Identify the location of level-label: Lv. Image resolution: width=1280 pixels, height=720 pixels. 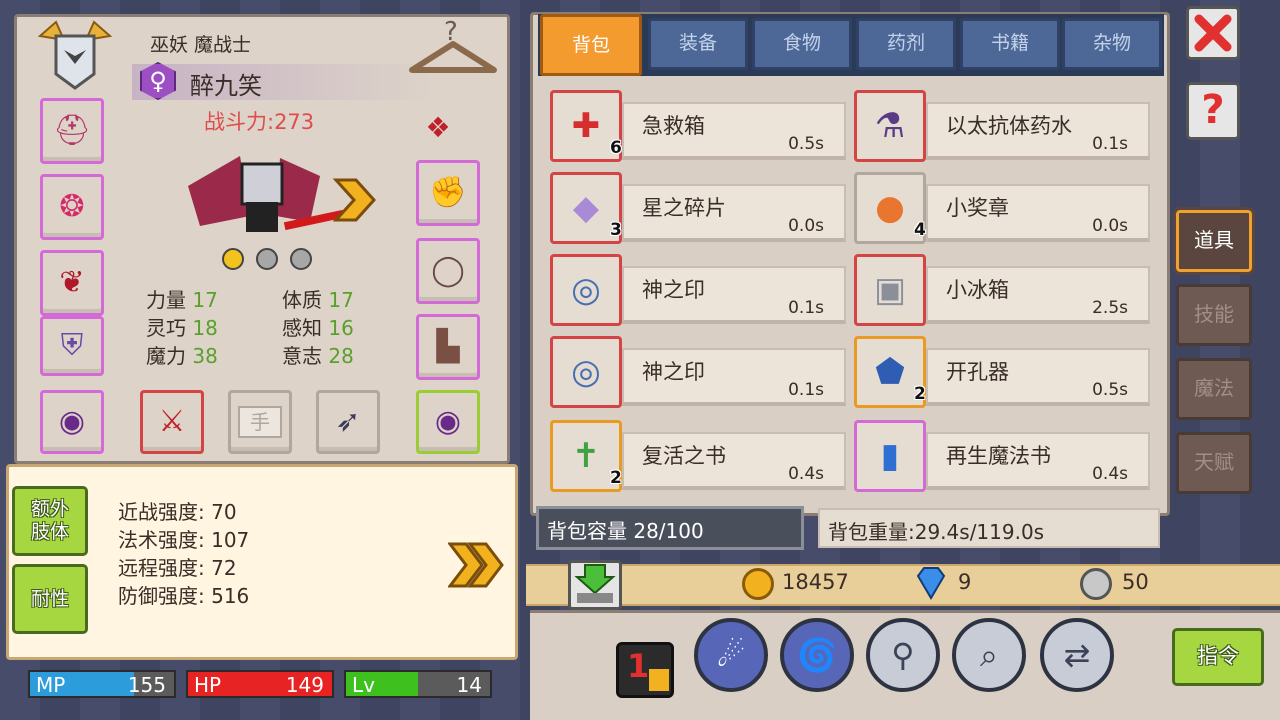
(363, 685).